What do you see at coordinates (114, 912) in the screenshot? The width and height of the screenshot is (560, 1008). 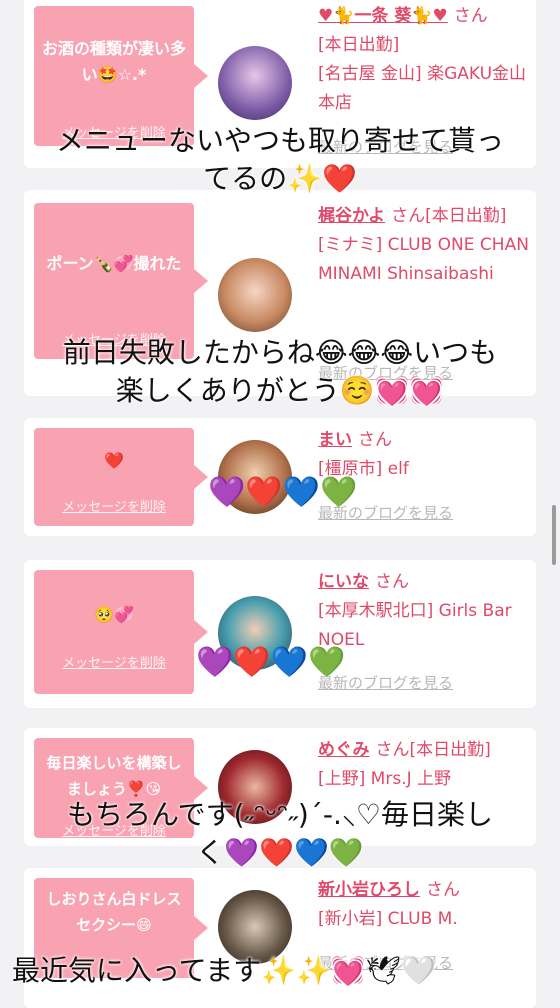 I see `message-text: しおりさん白ドレスセクシー😄` at bounding box center [114, 912].